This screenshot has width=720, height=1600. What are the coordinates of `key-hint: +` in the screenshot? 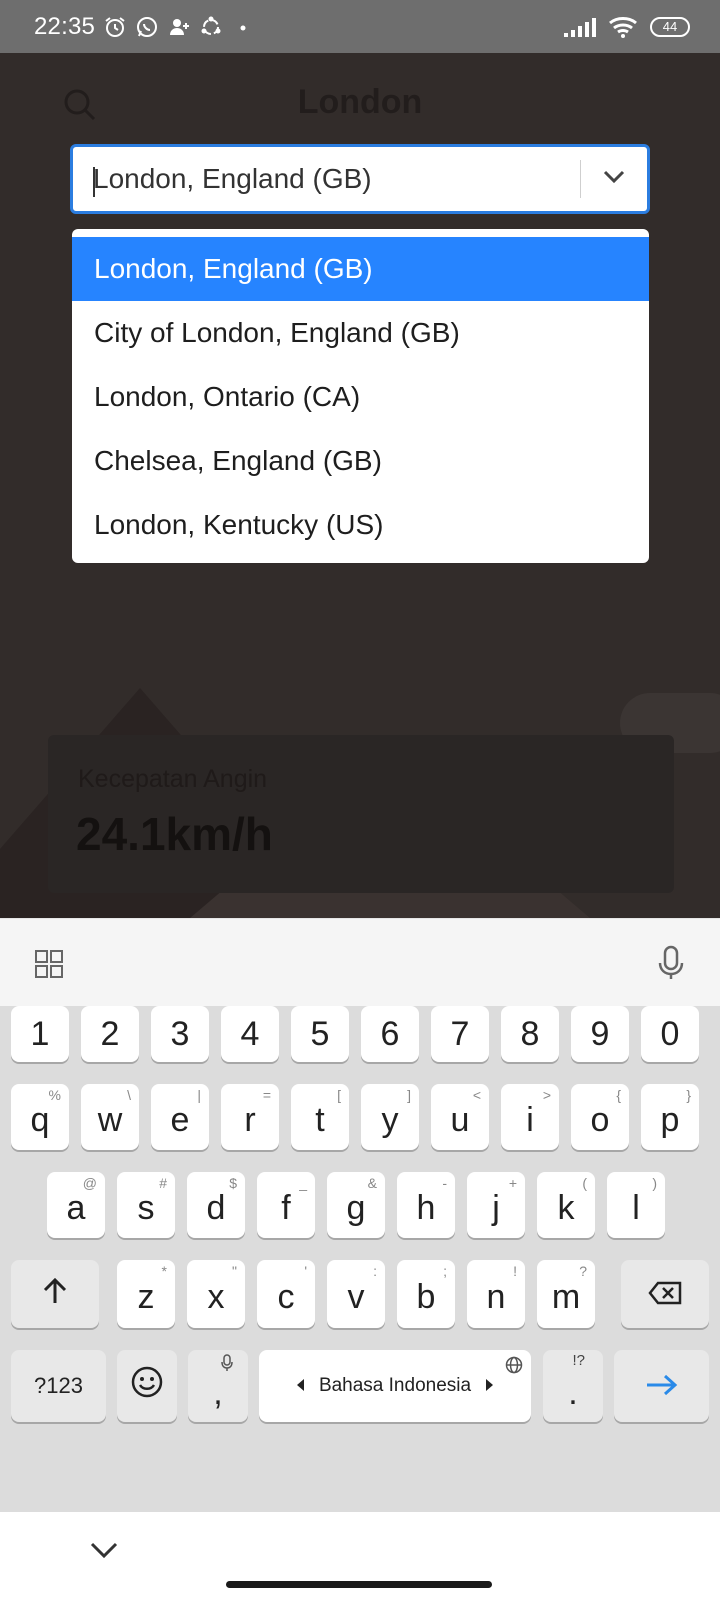 It's located at (512, 1183).